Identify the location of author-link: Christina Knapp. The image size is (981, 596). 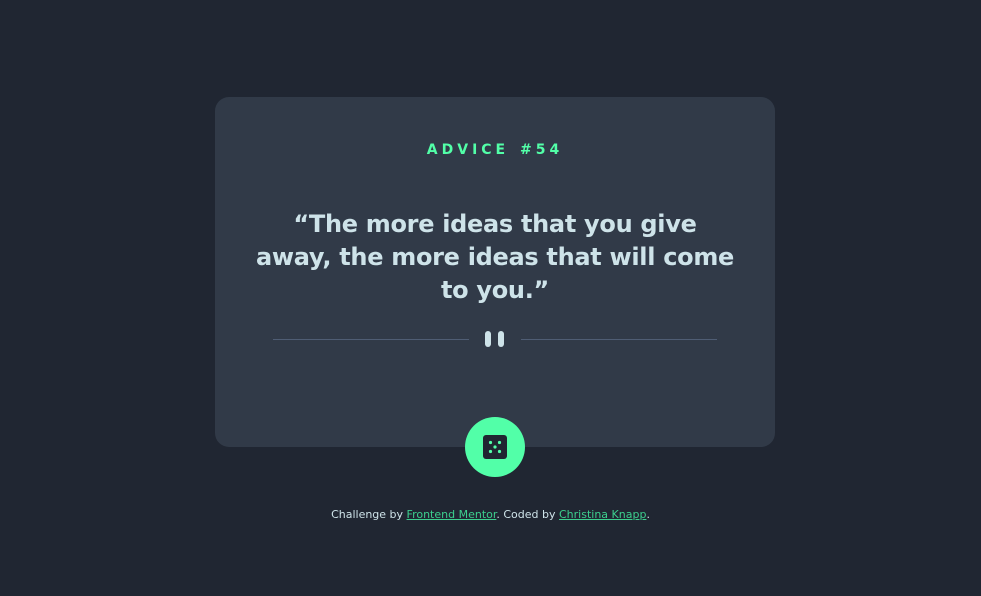
(602, 514).